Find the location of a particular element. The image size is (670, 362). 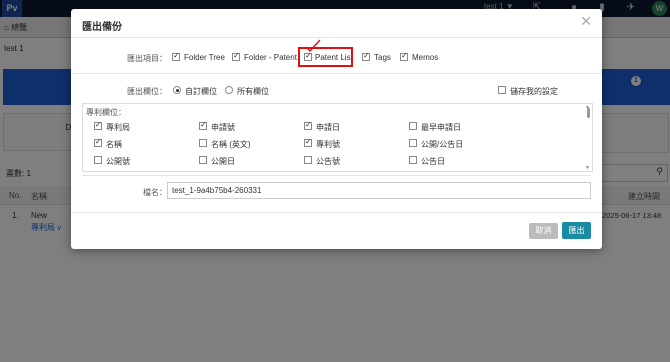

label-all-fields: 所有欄位 is located at coordinates (253, 91).